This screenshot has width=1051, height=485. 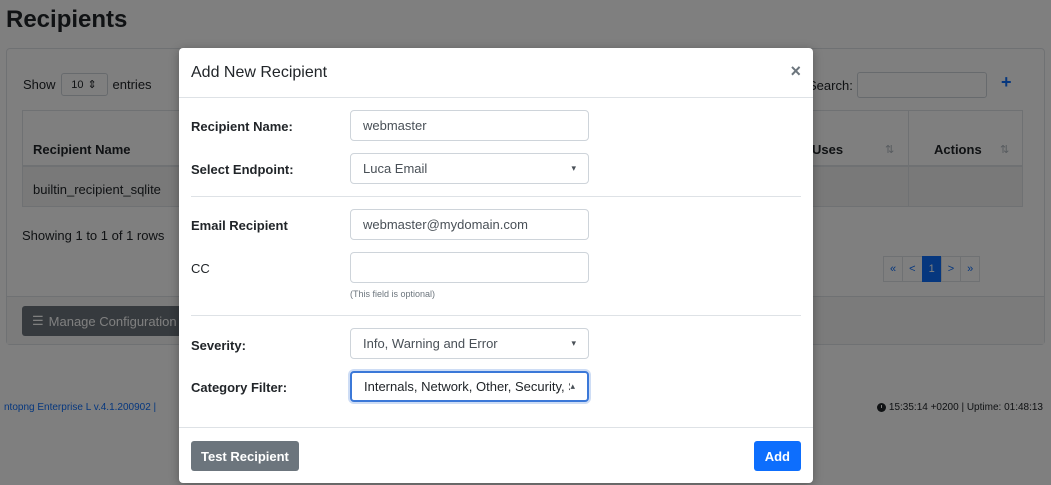 What do you see at coordinates (496, 73) in the screenshot?
I see `modal-header: Add New Recipient ×` at bounding box center [496, 73].